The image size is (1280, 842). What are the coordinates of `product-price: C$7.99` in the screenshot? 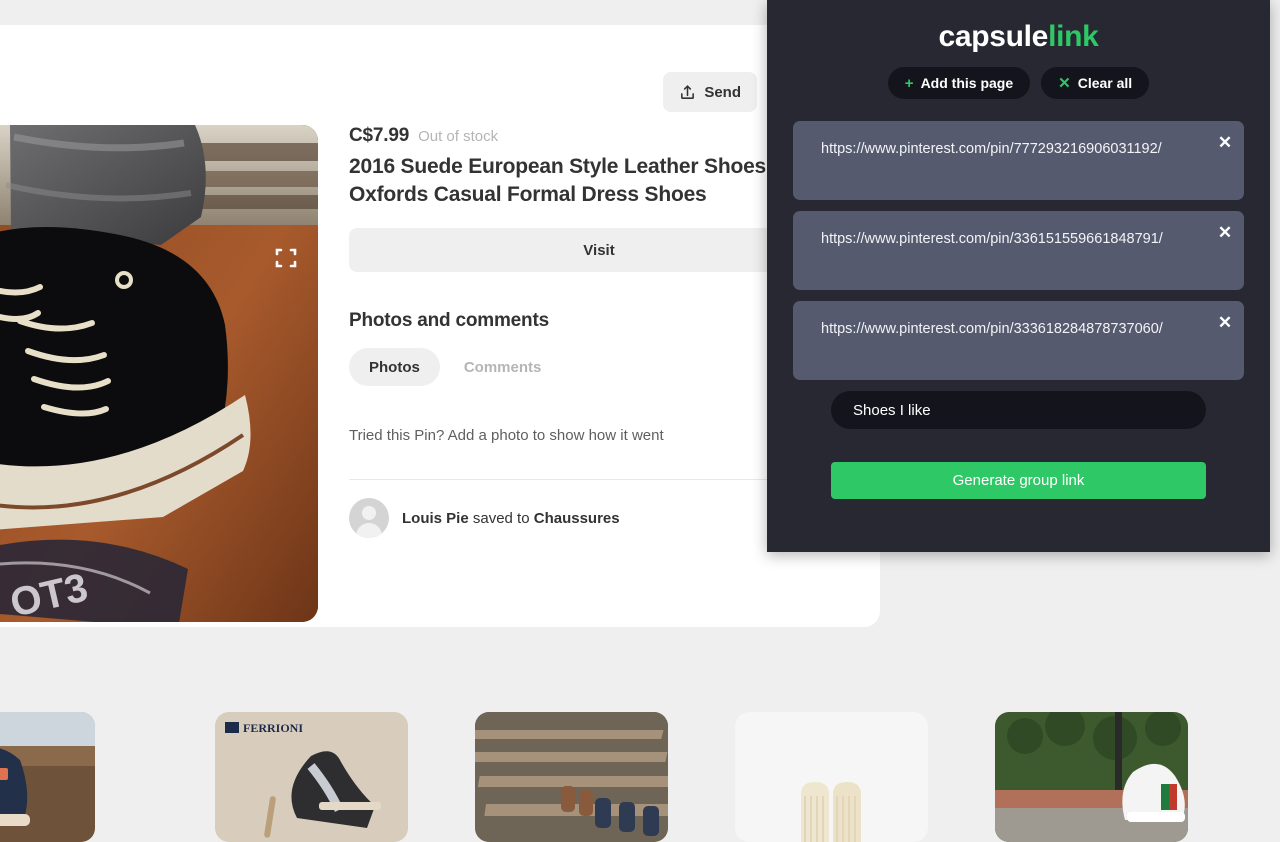 It's located at (379, 136).